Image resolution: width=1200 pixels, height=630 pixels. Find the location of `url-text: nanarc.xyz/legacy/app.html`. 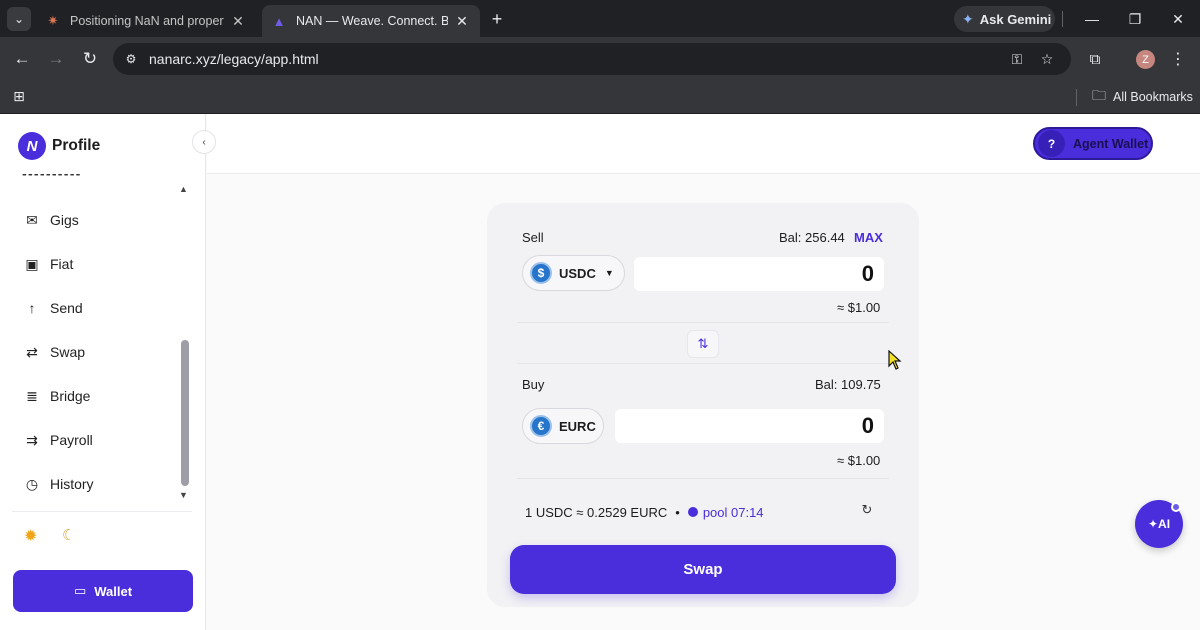

url-text: nanarc.xyz/legacy/app.html is located at coordinates (234, 59).